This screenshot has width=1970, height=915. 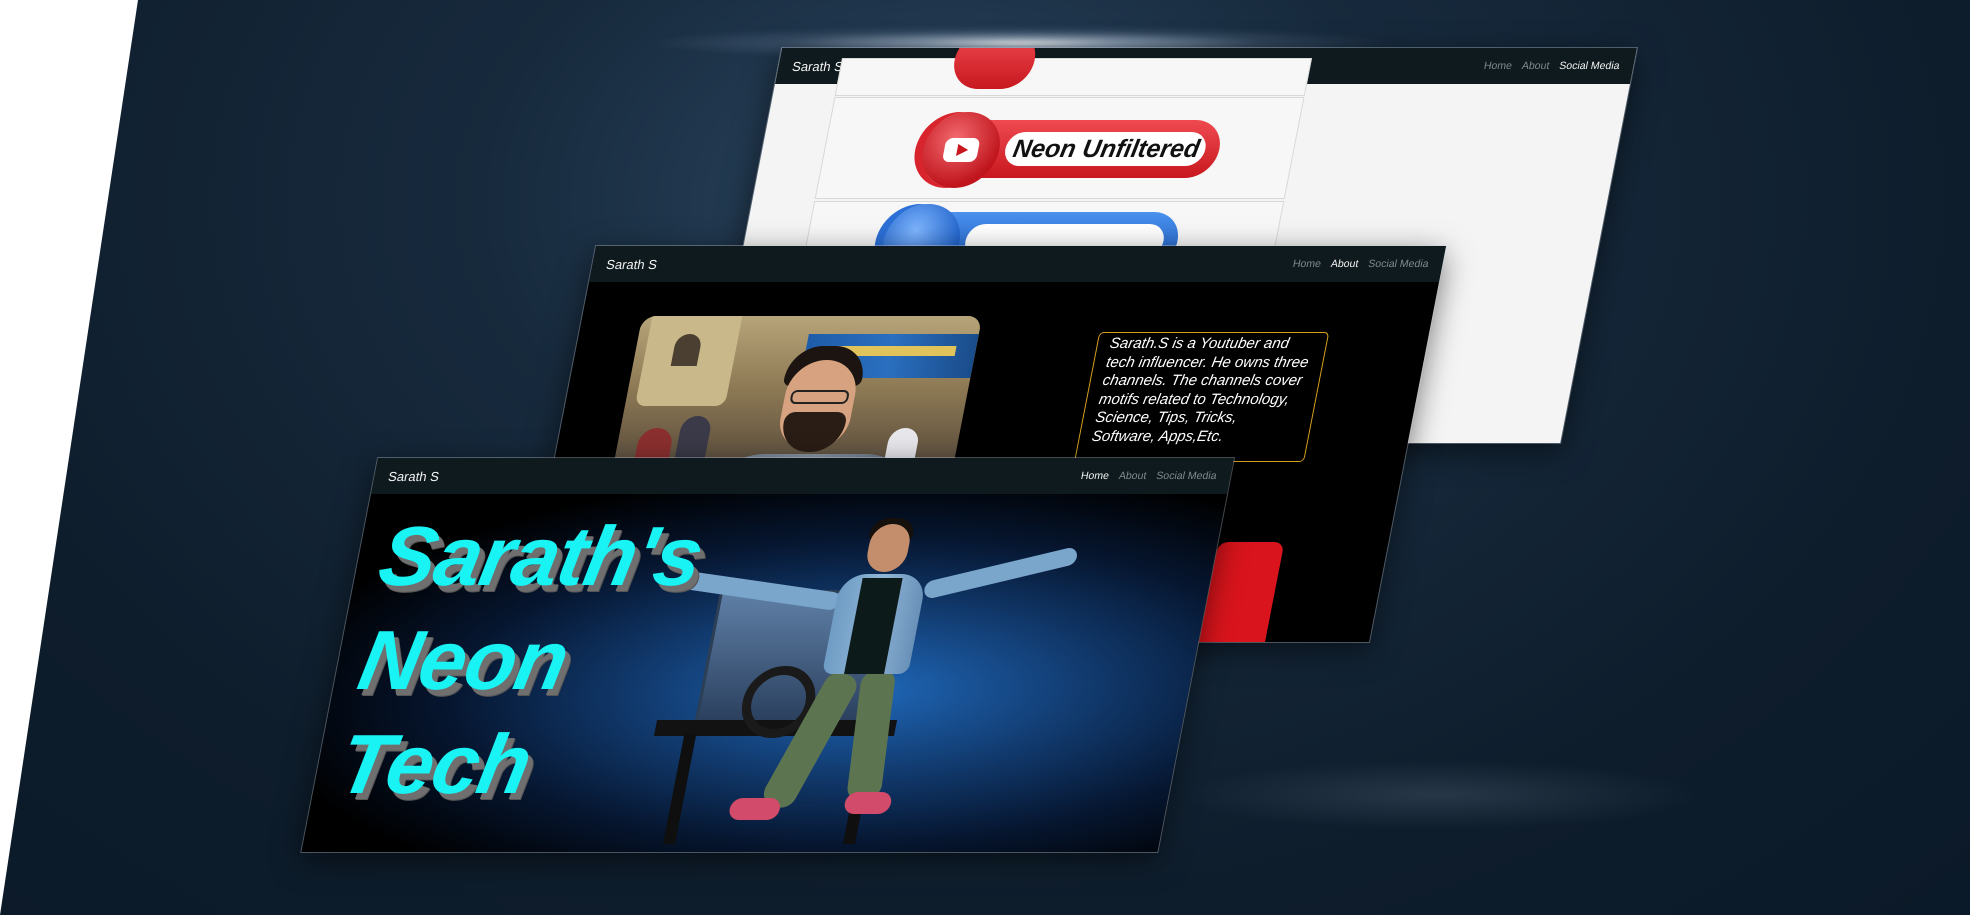 I want to click on hero-title-line: Tech, so click(x=435, y=764).